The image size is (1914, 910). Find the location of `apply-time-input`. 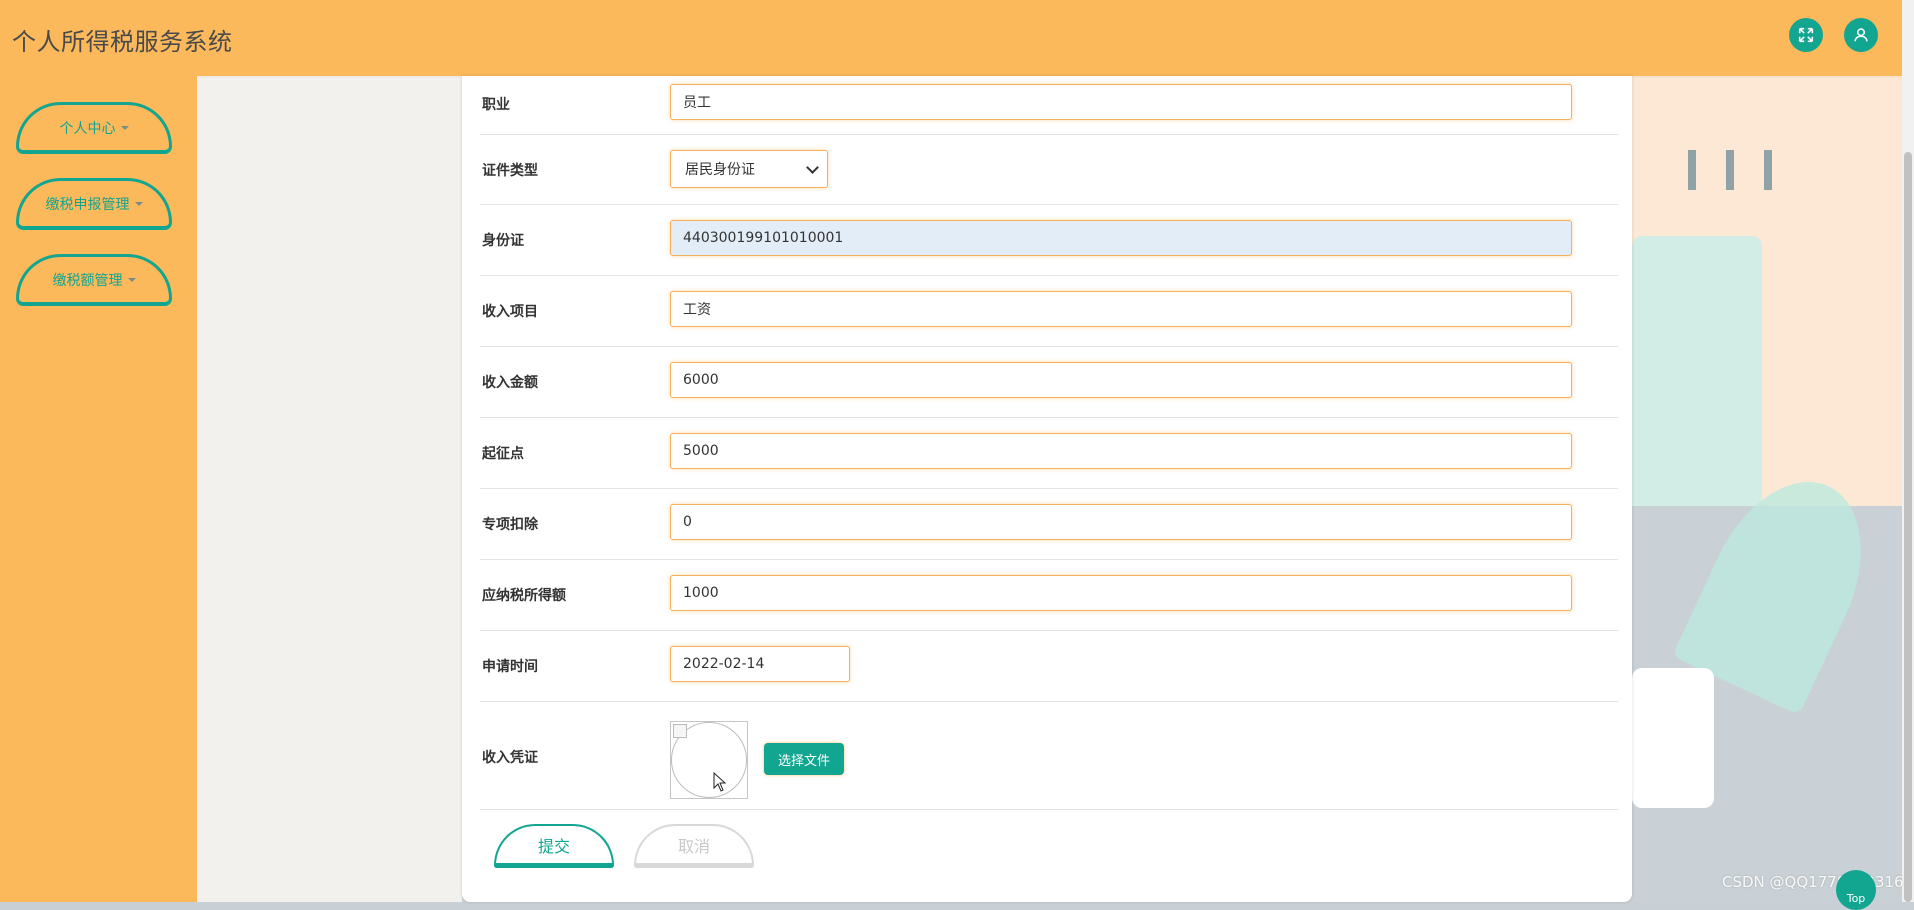

apply-time-input is located at coordinates (760, 664).